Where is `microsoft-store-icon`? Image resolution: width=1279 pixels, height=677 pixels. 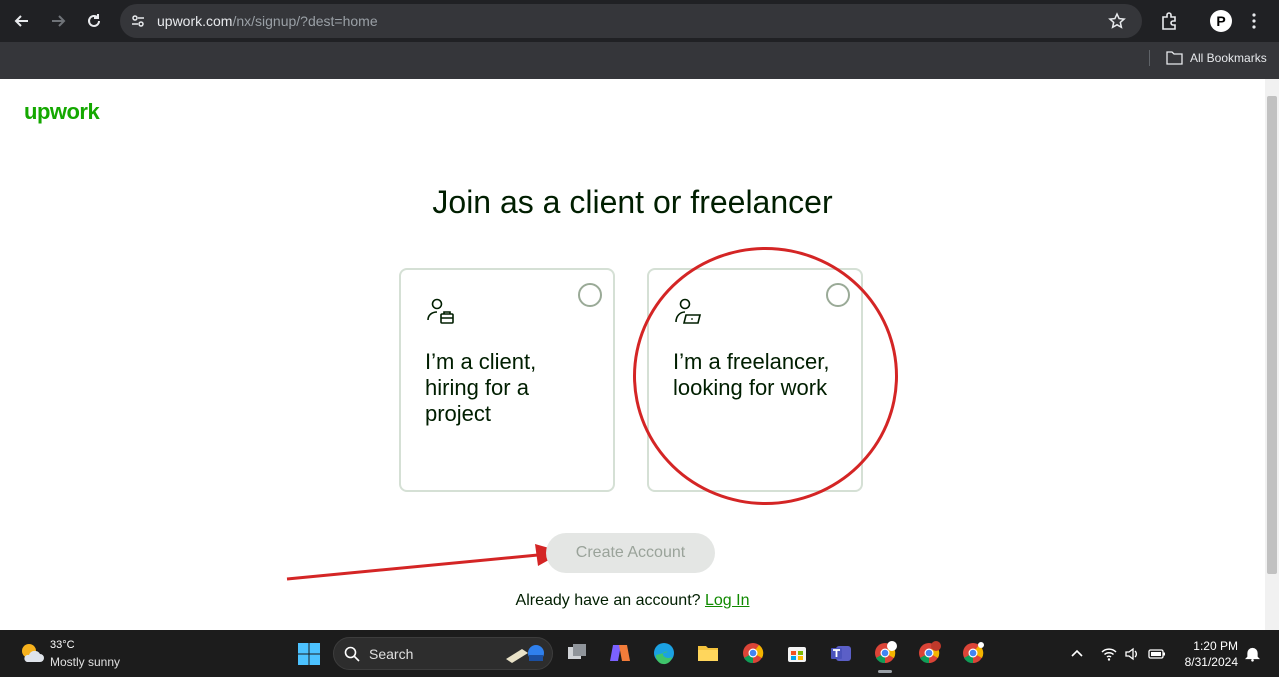
microsoft-store-icon is located at coordinates (797, 653).